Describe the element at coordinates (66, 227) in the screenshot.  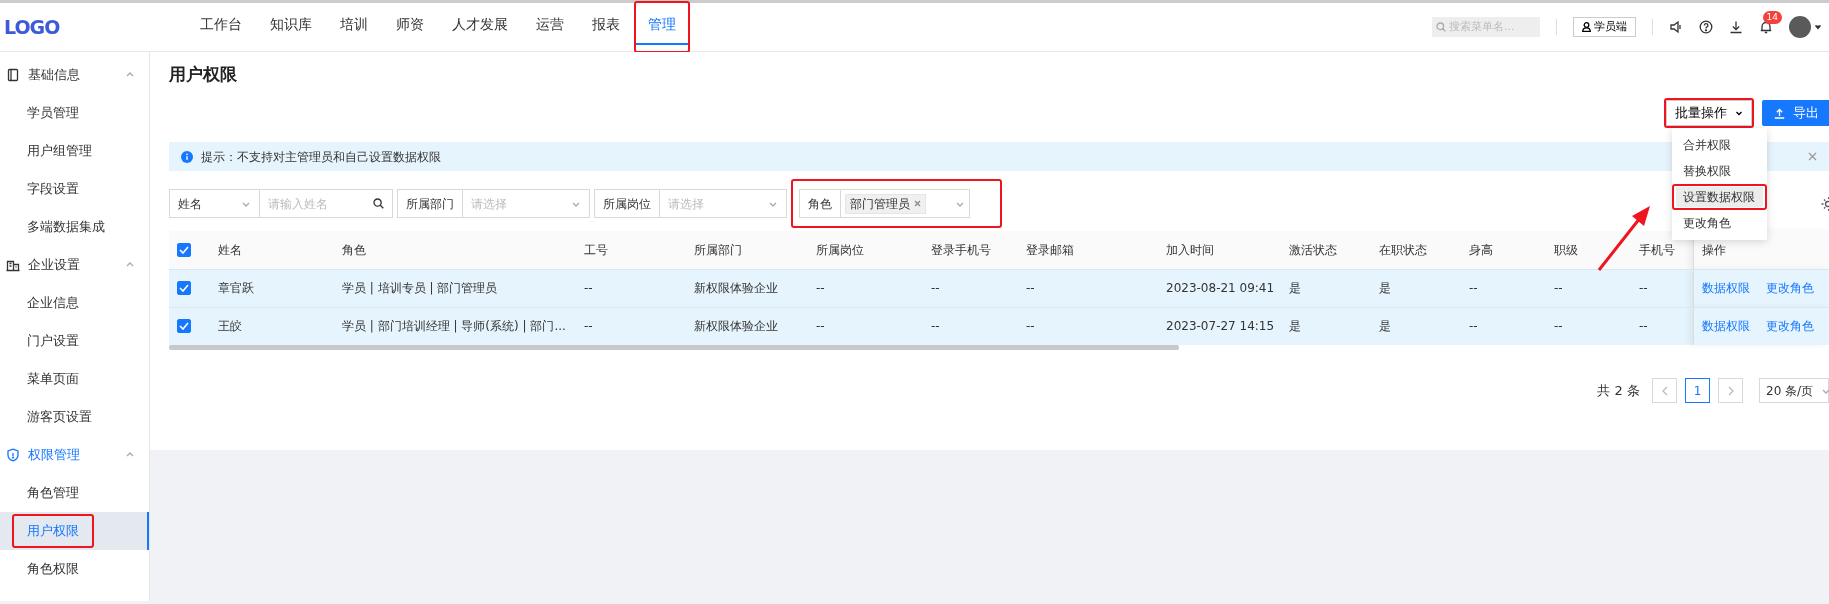
I see `sidebar-item: 多端数据集成` at that location.